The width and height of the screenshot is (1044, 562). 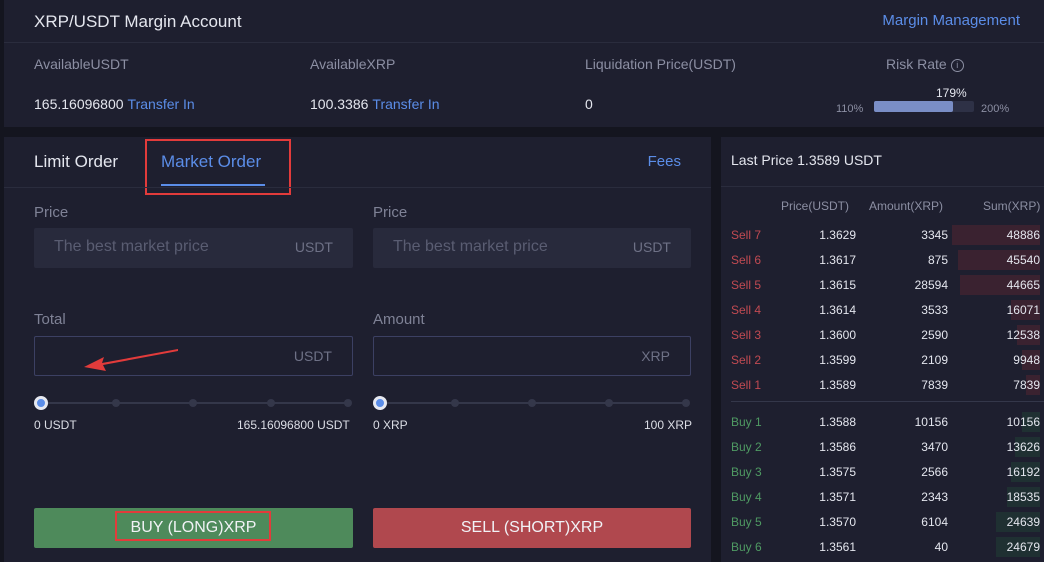 What do you see at coordinates (81, 64) in the screenshot?
I see `available-usdt-label: AvailableUSDT` at bounding box center [81, 64].